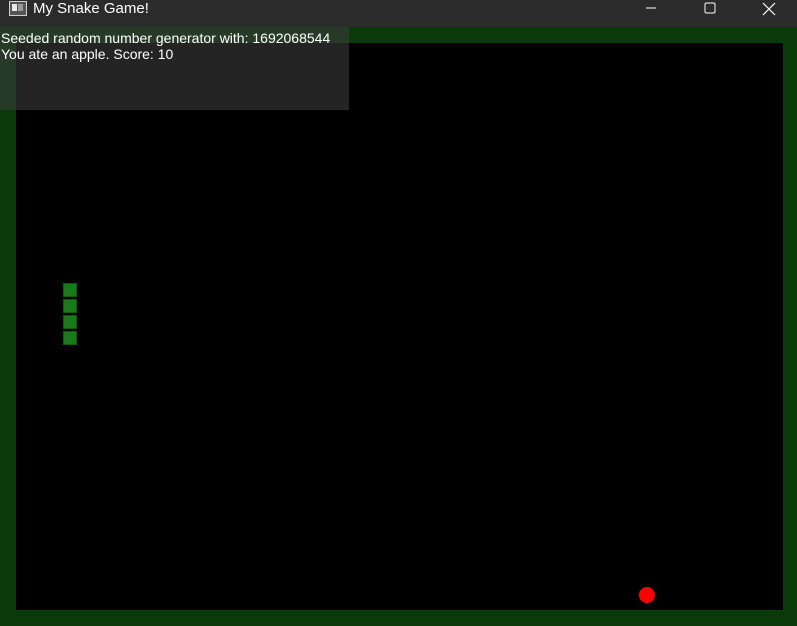 The height and width of the screenshot is (626, 797). Describe the element at coordinates (87, 54) in the screenshot. I see `console-line-score: You ate an apple. Score: 10` at that location.